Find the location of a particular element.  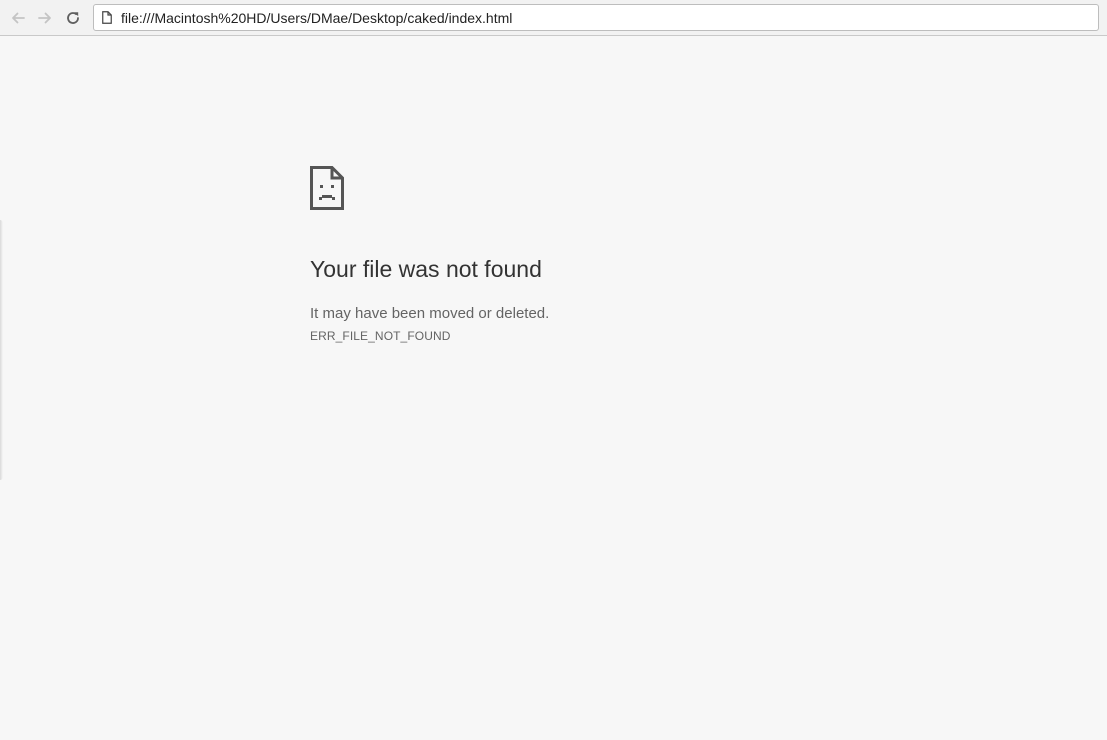

reload-icon is located at coordinates (73, 18).